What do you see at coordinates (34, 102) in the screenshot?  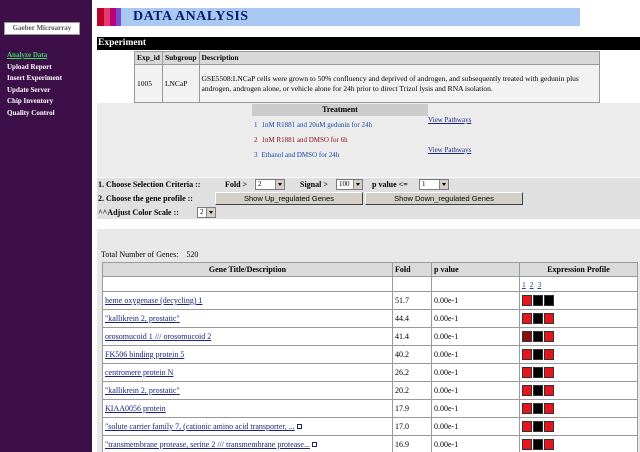 I see `nav-chip-inventory: Chip Inventory` at bounding box center [34, 102].